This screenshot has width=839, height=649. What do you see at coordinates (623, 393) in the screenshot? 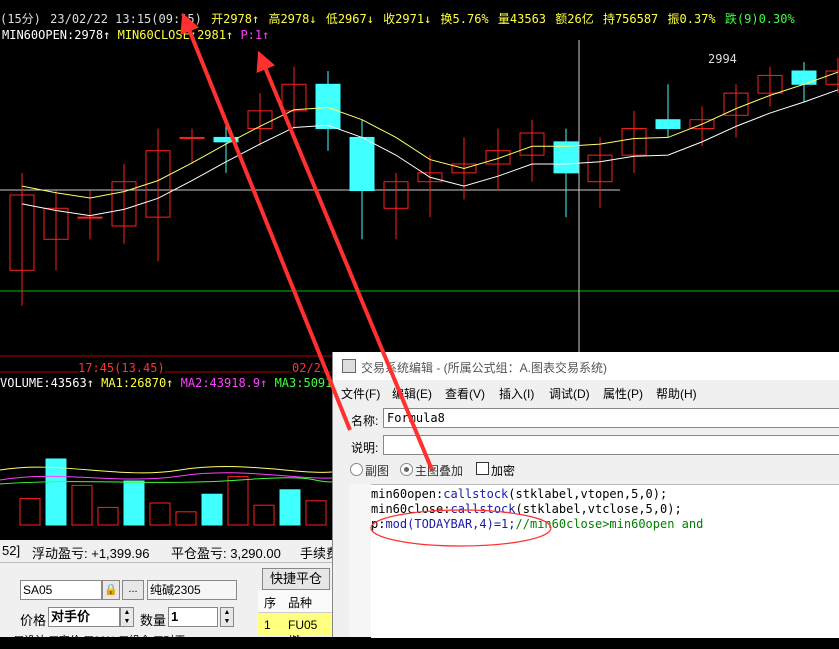
I see `menu-properties: 属性(P)` at bounding box center [623, 393].